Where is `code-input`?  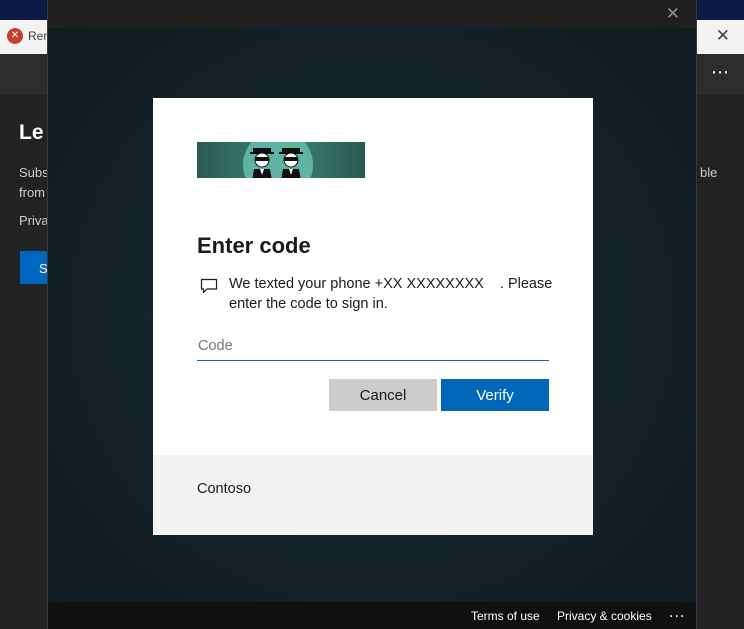
code-input is located at coordinates (373, 346).